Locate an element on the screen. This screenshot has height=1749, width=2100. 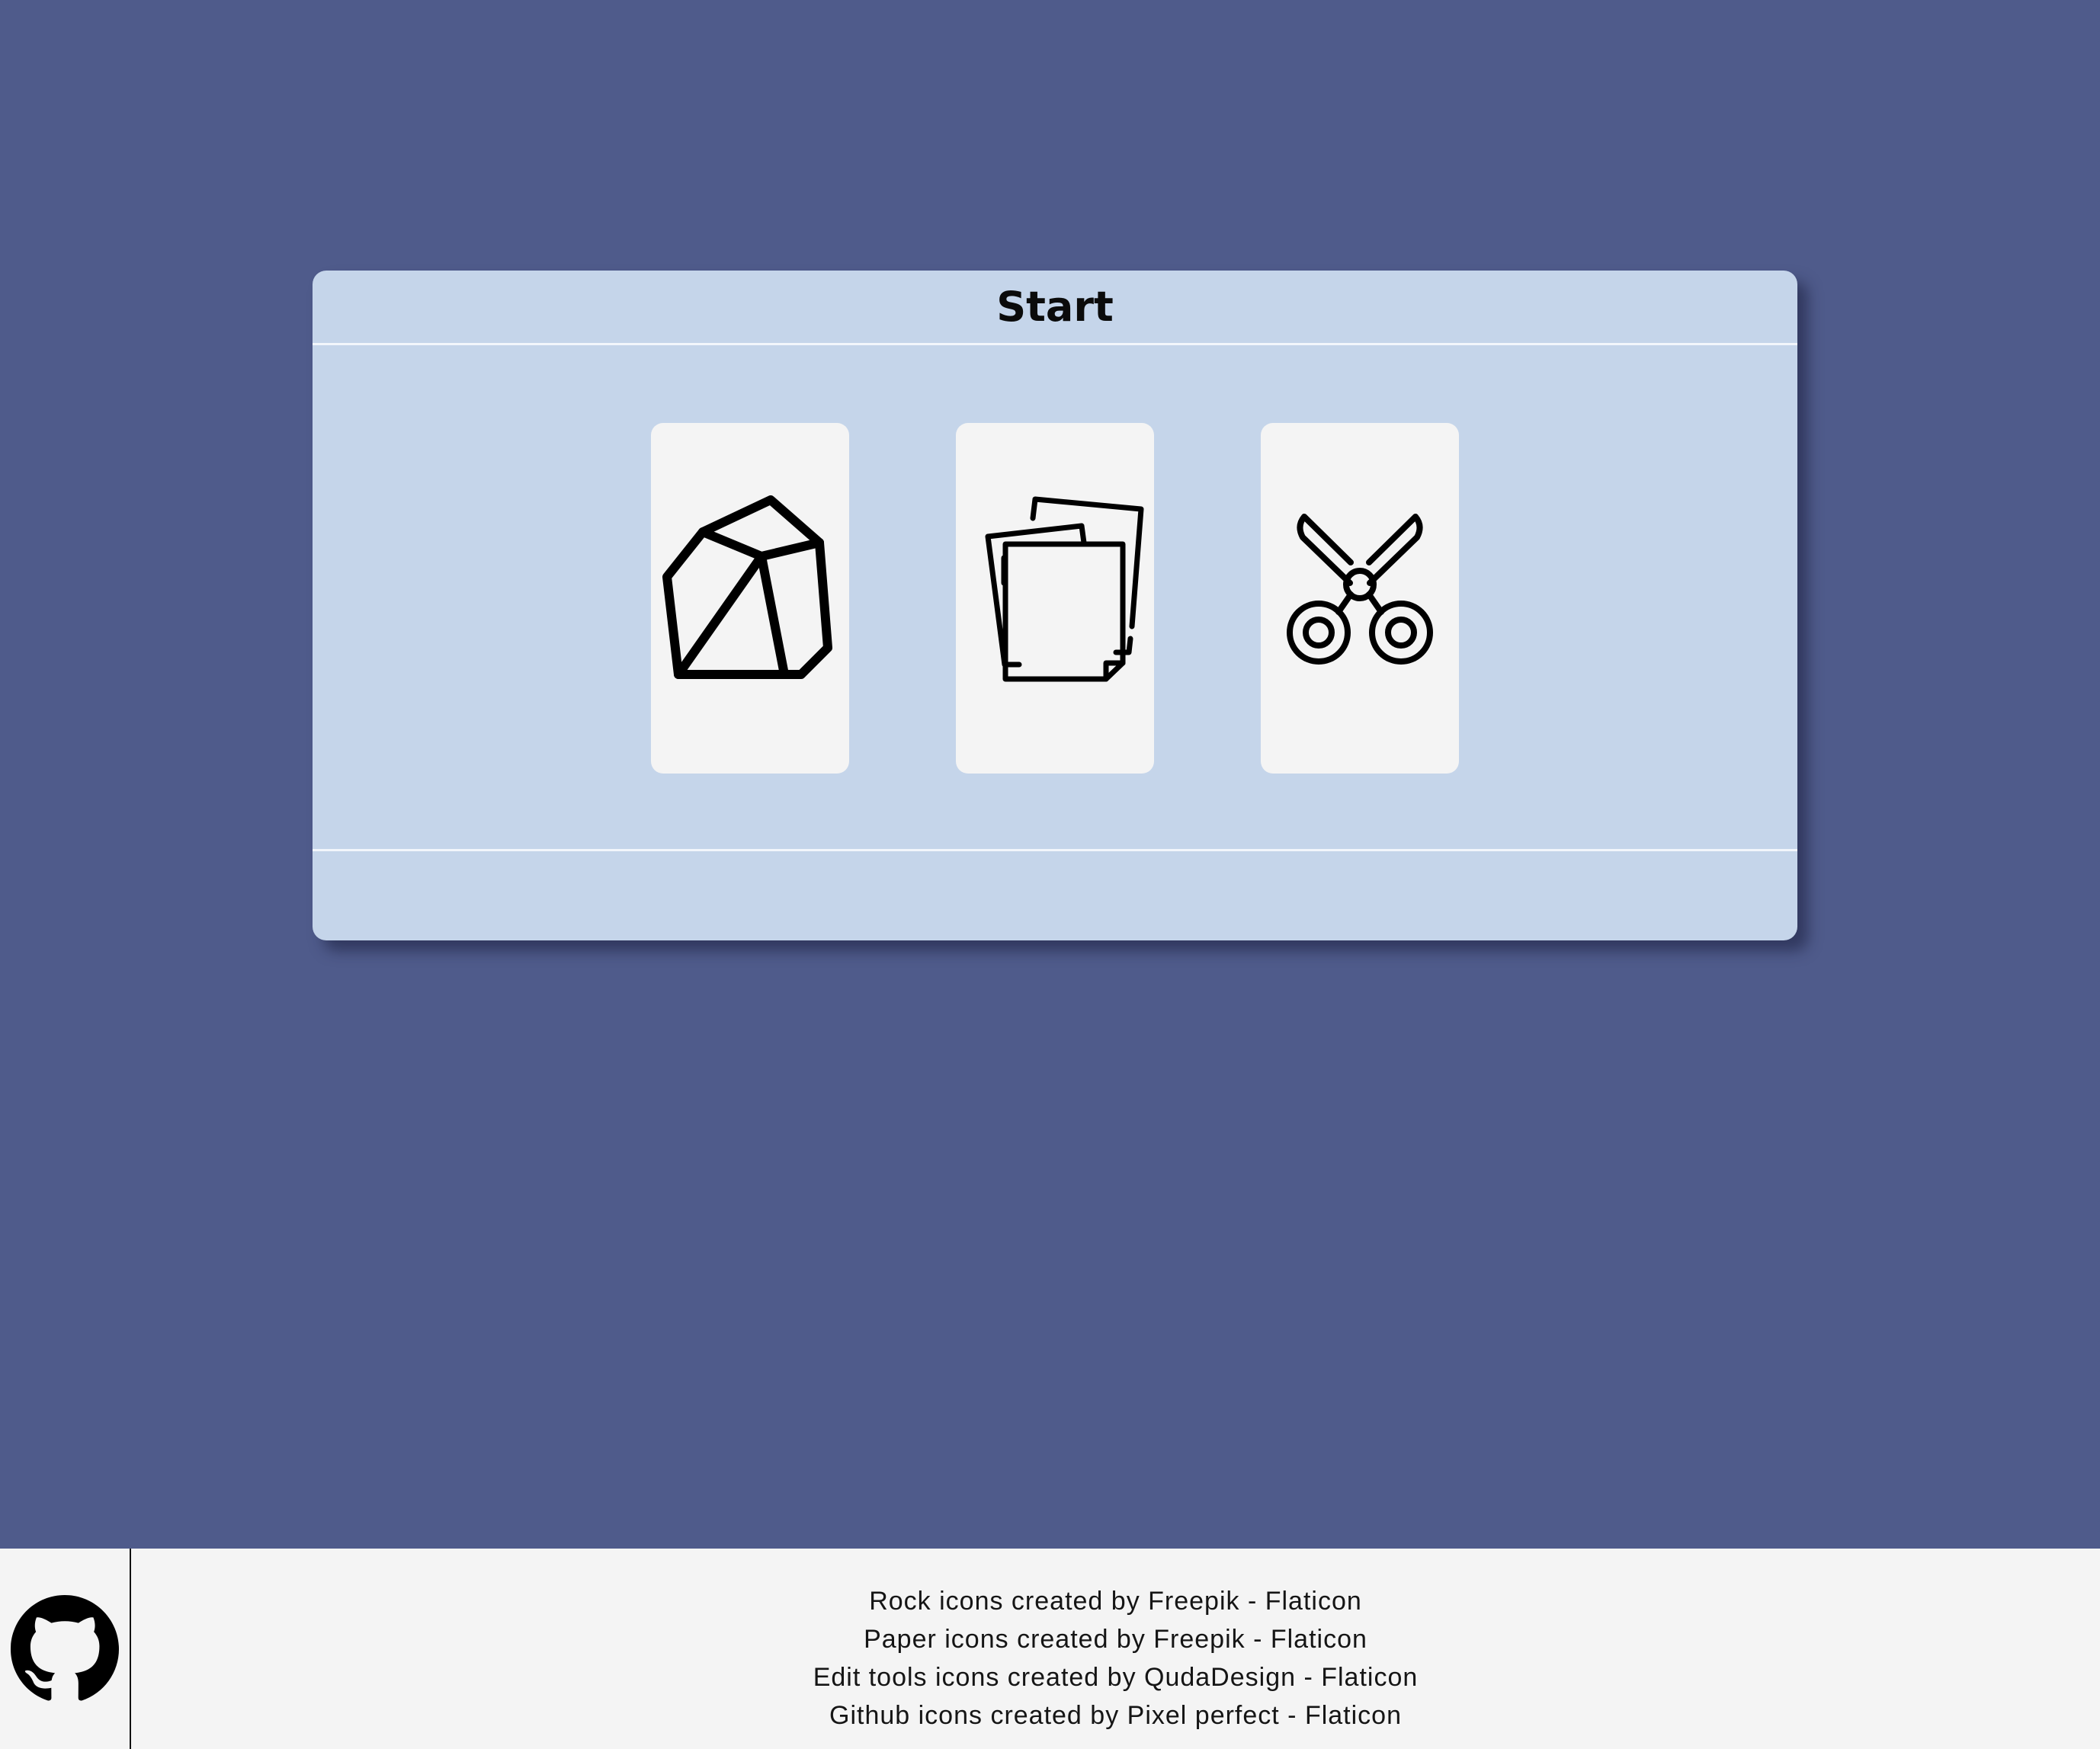
paper-icon is located at coordinates (1064, 589).